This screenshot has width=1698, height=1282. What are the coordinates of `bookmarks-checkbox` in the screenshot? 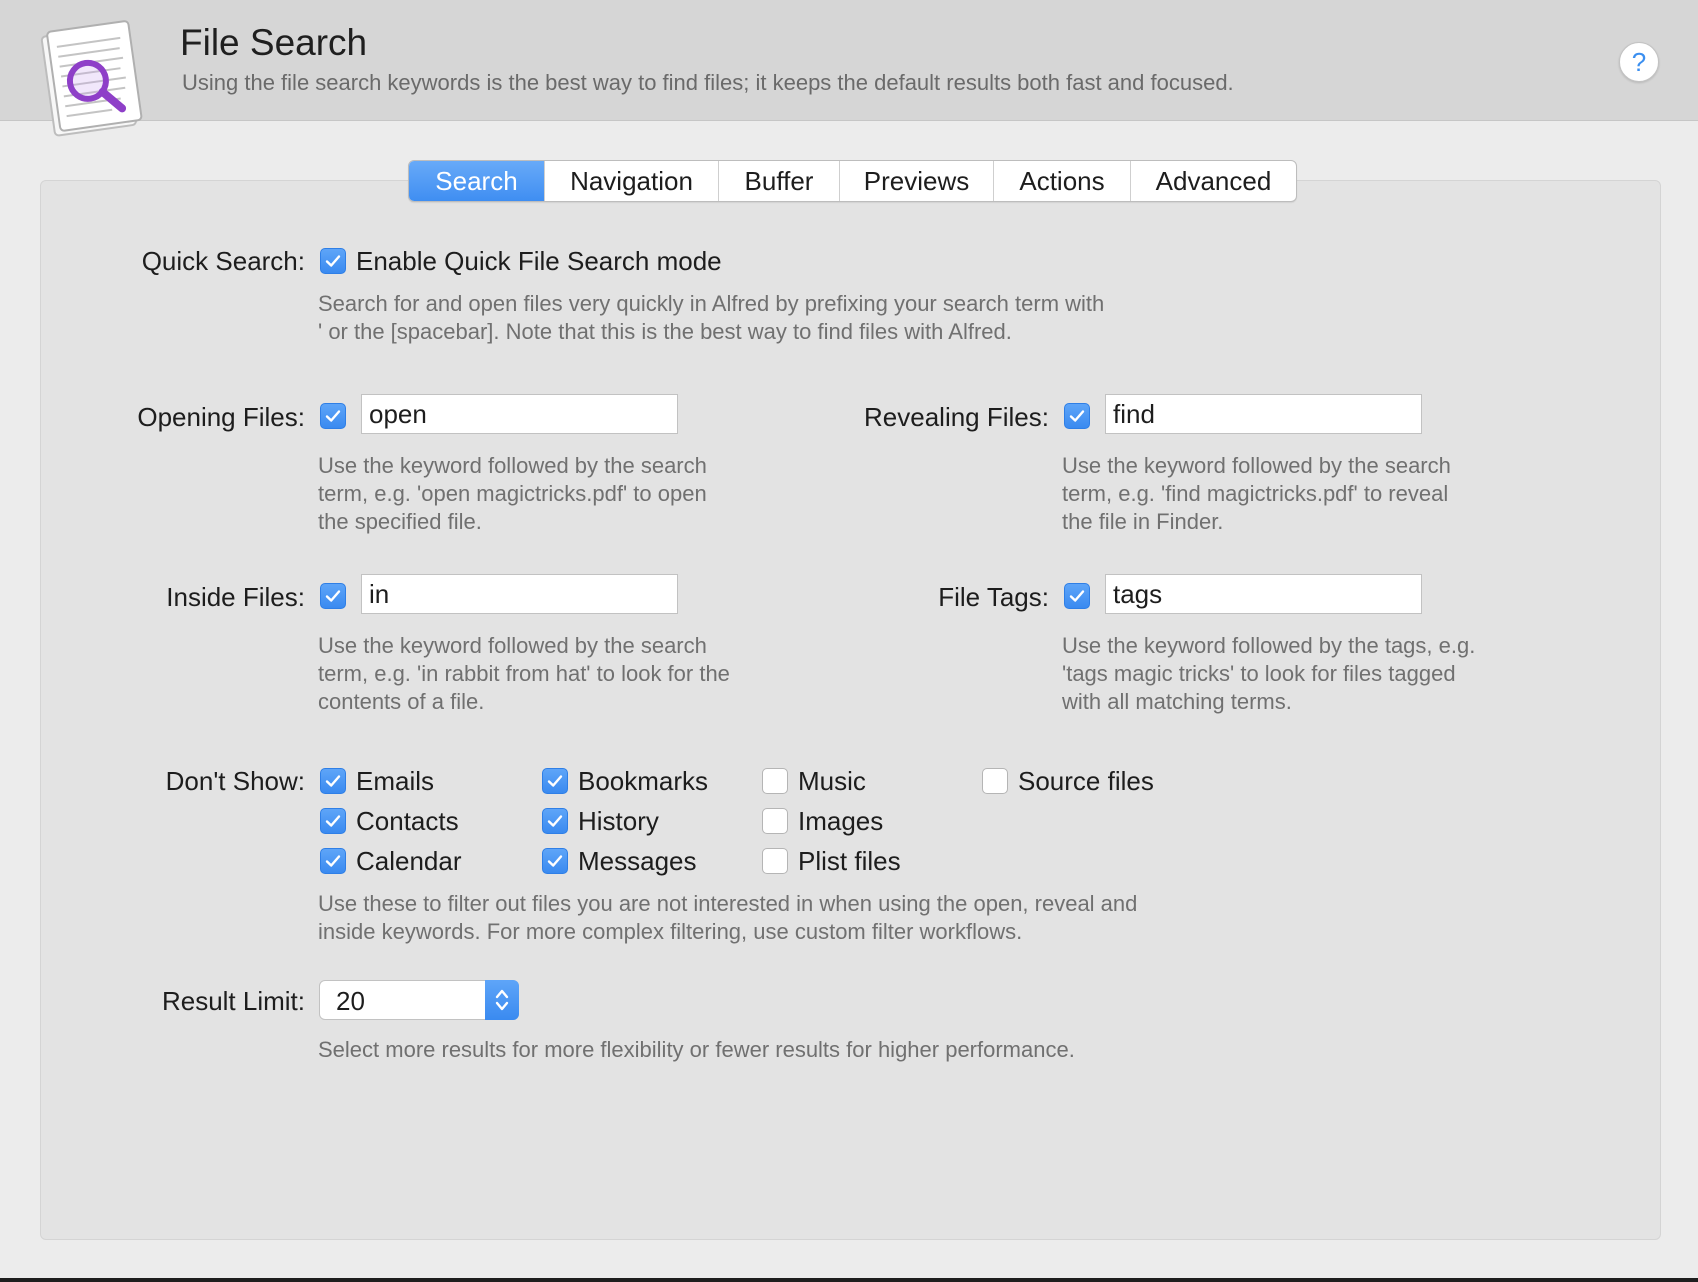 It's located at (555, 781).